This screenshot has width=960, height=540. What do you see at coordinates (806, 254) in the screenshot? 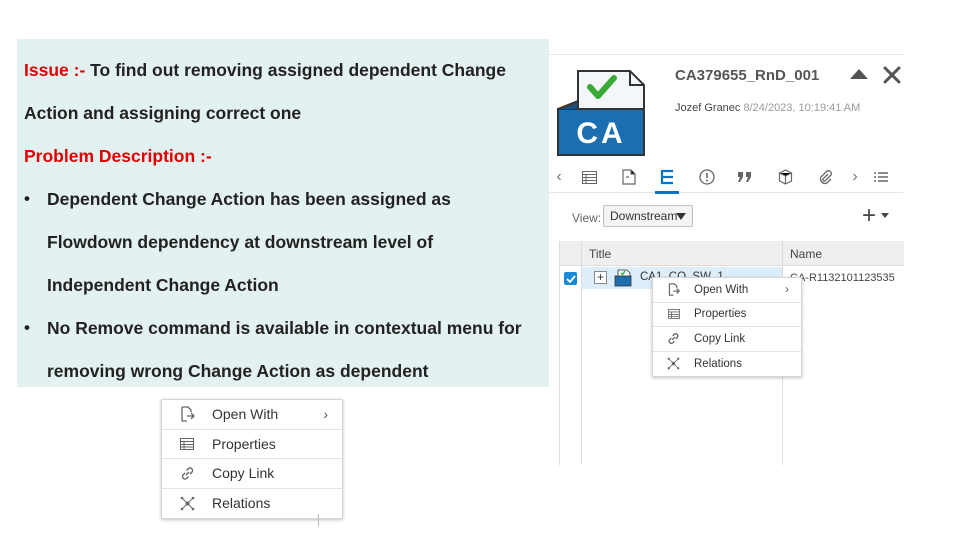
I see `column-header-name: Name` at bounding box center [806, 254].